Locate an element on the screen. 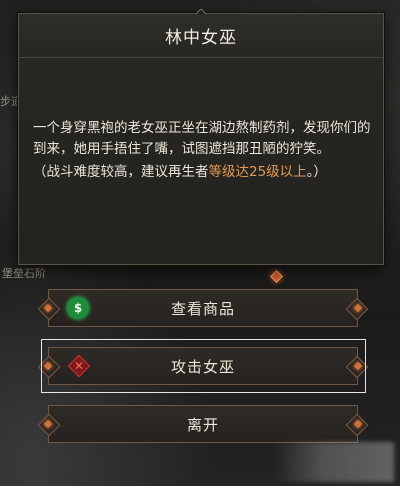  blurred-watermark is located at coordinates (334, 462).